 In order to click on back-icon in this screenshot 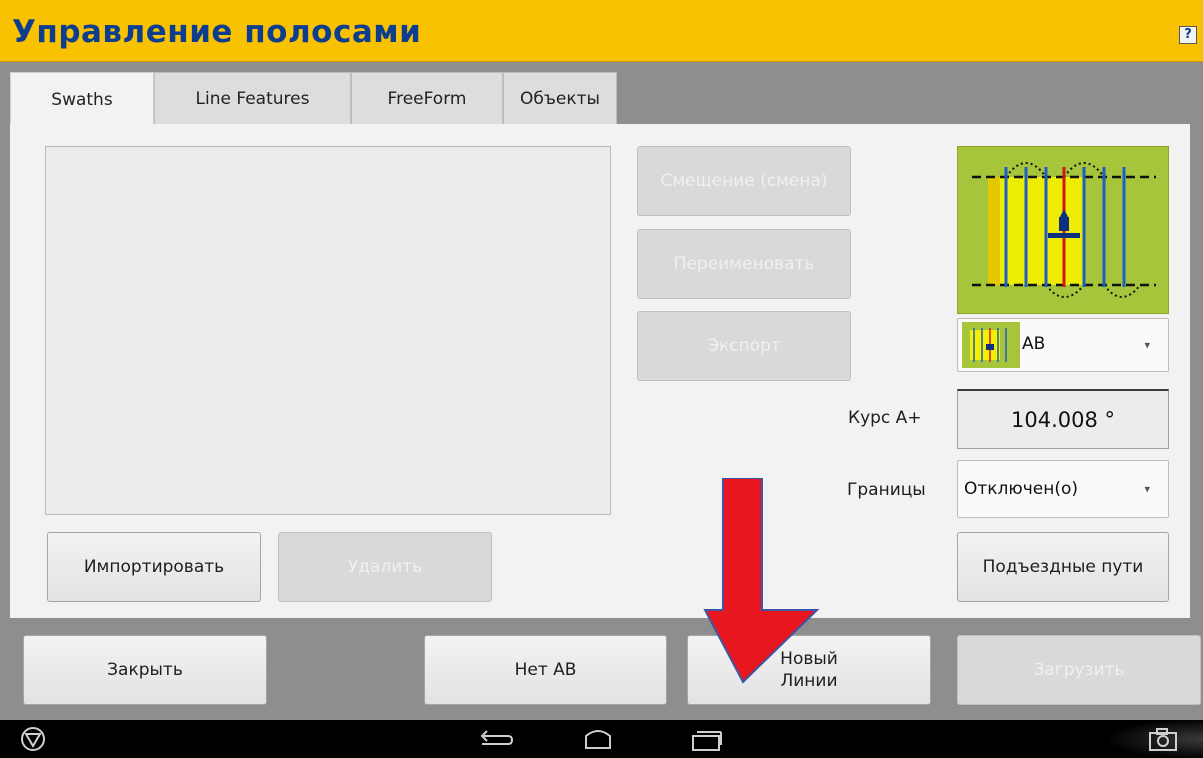, I will do `click(496, 740)`.